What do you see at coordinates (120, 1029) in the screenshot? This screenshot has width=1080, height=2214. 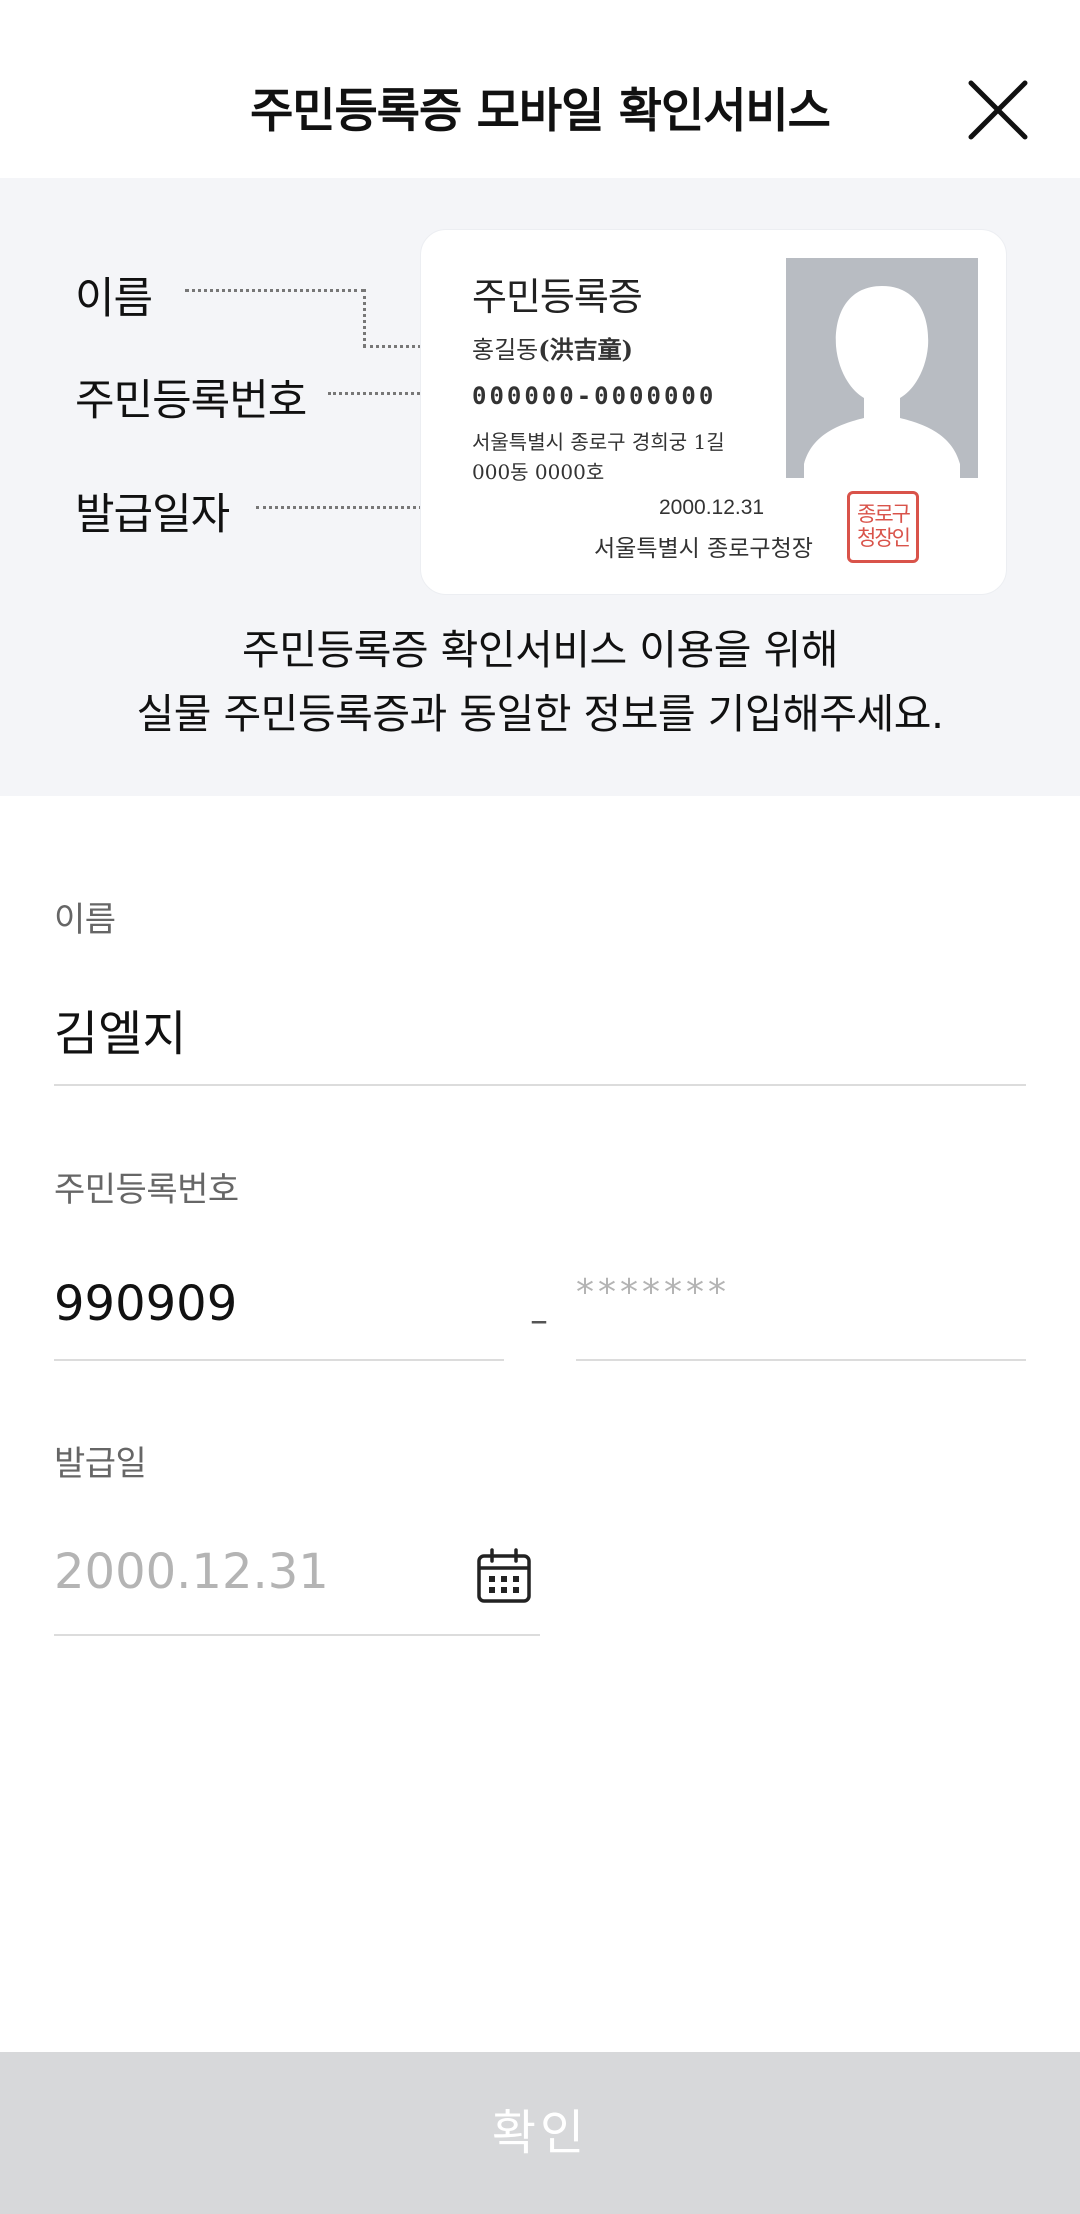 I see `name-input: 김엘지` at bounding box center [120, 1029].